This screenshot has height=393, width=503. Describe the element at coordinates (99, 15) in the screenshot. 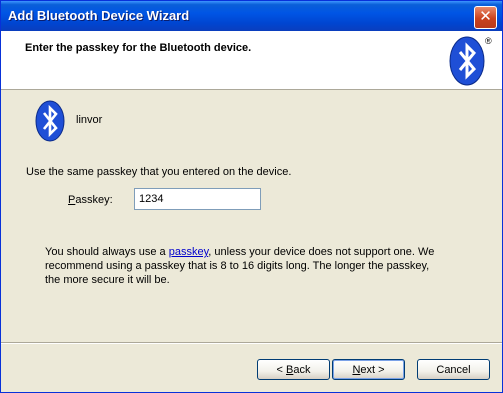

I see `window-title: Add Bluetooth Device Wizard` at that location.